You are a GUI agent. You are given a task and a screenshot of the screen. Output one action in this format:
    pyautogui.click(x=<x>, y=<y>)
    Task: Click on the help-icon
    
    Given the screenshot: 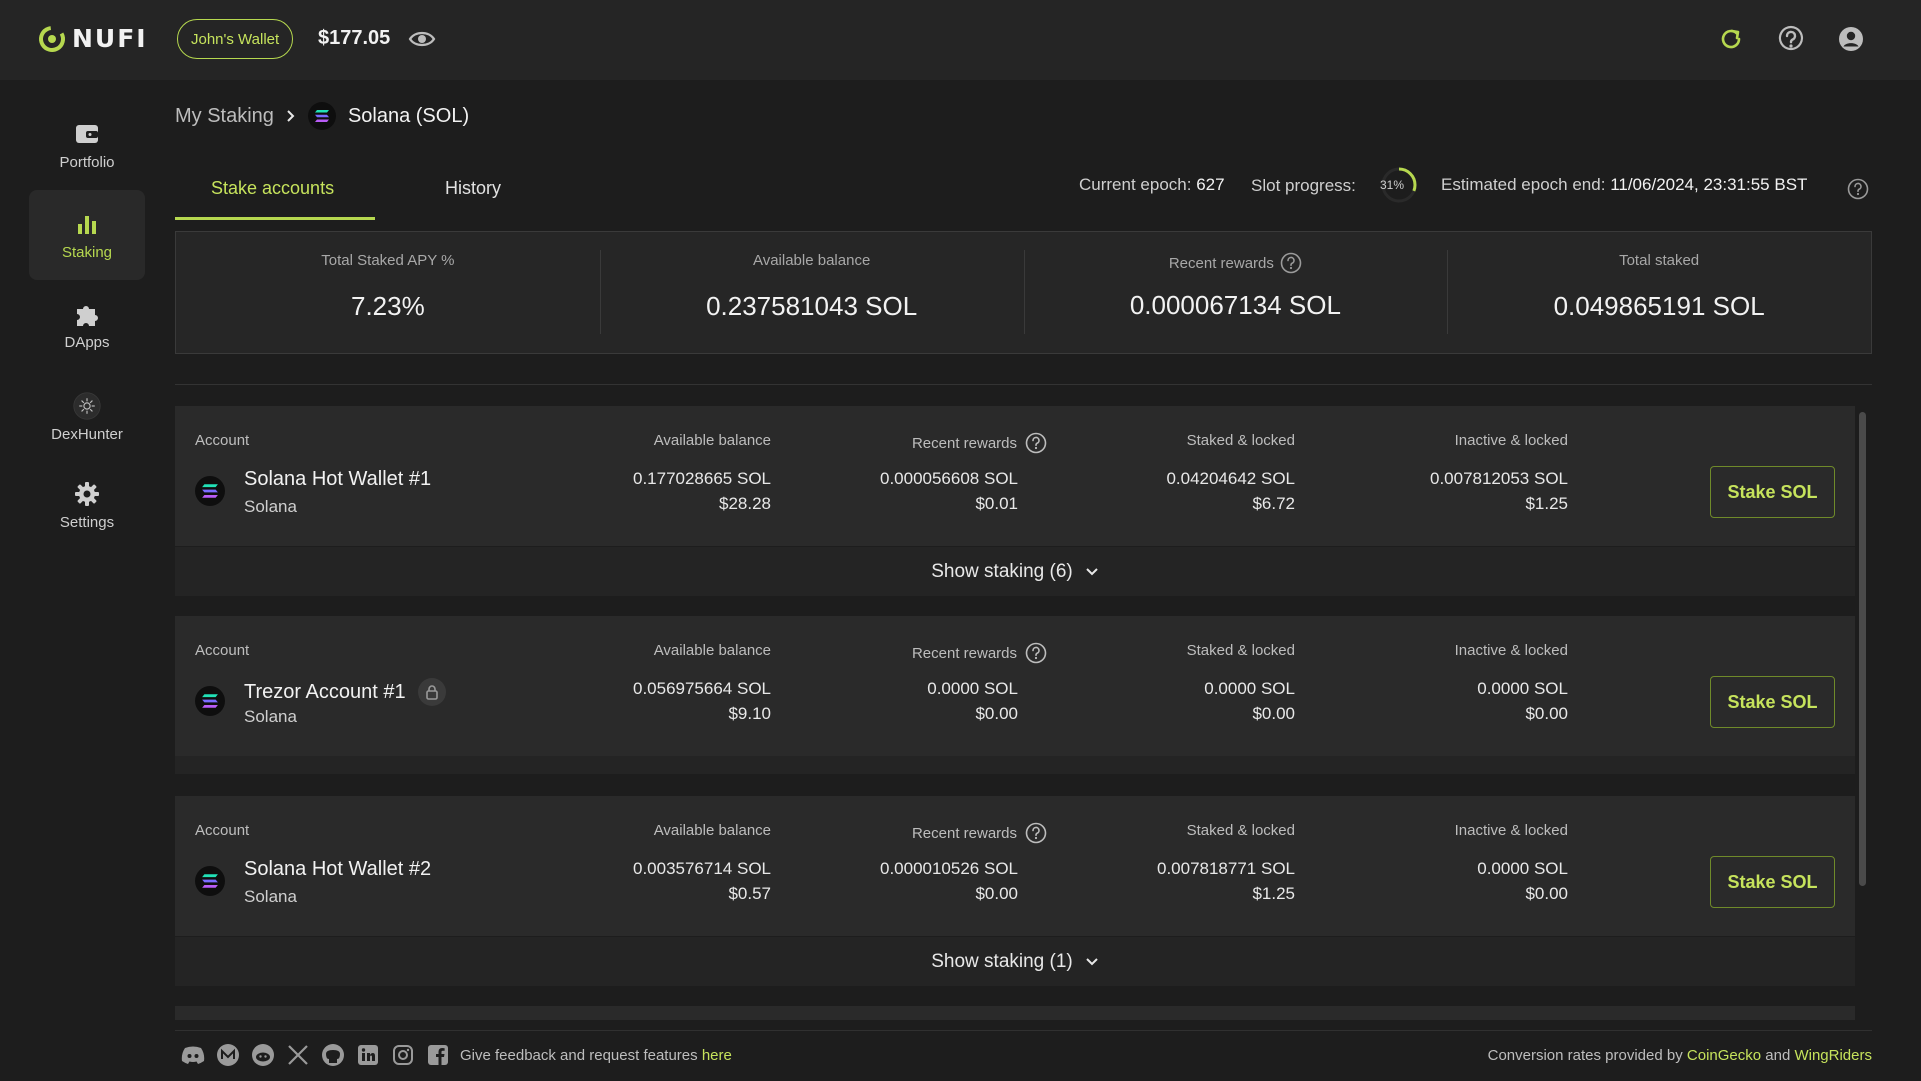 What is the action you would take?
    pyautogui.click(x=1791, y=39)
    